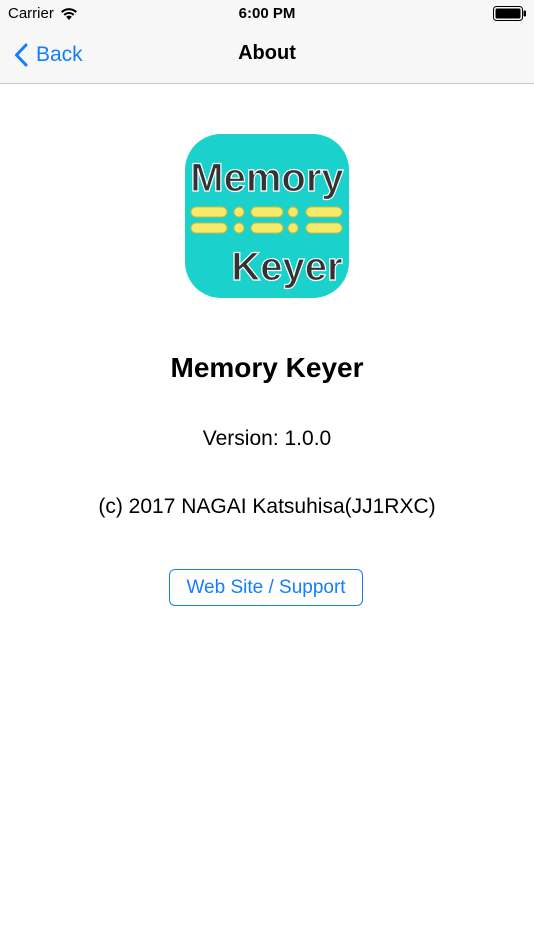 Image resolution: width=534 pixels, height=950 pixels. I want to click on support-button-label: Web Site / Support, so click(266, 587).